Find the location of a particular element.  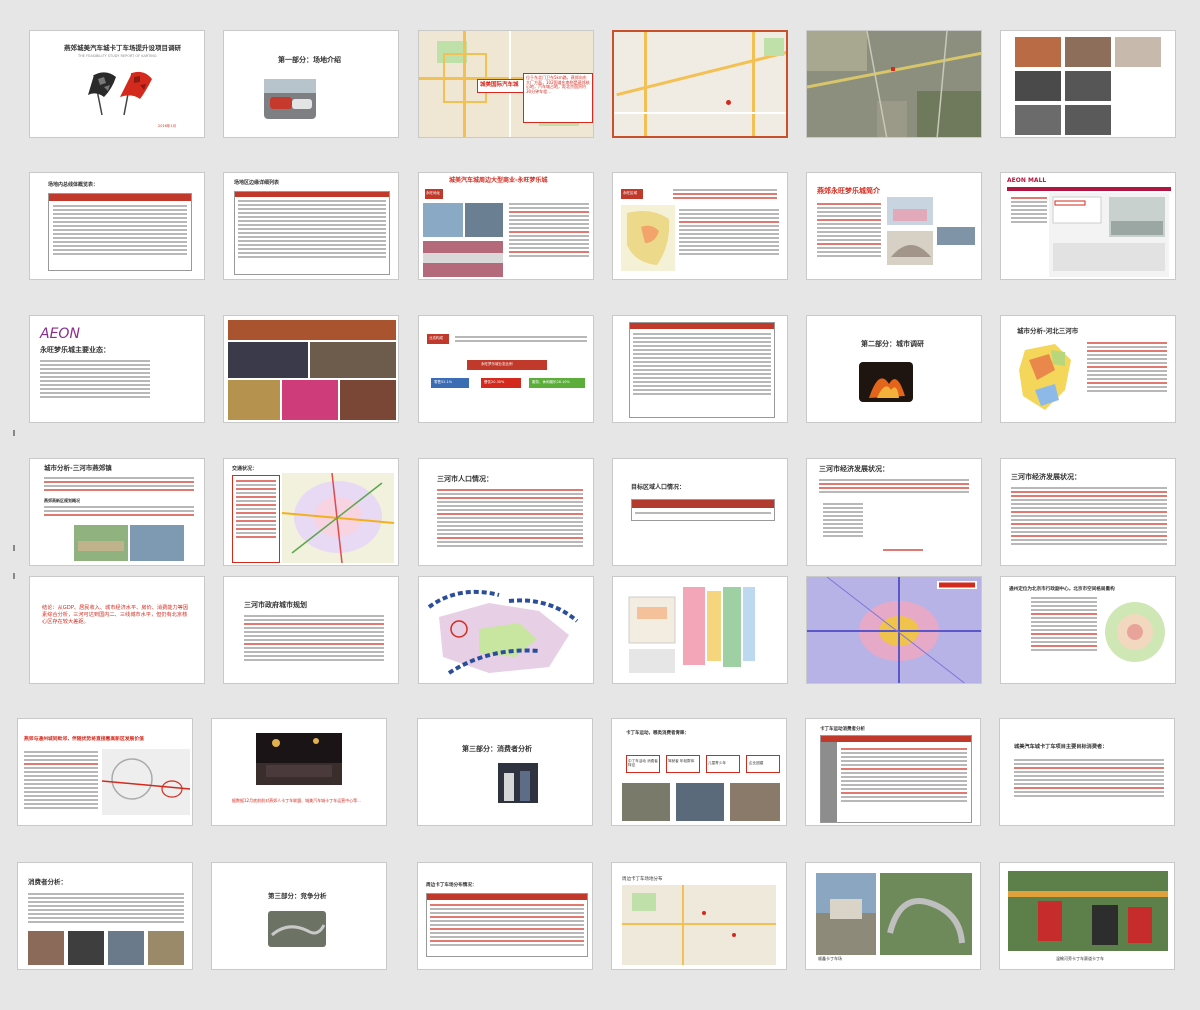

zoning-map is located at coordinates (700, 630).